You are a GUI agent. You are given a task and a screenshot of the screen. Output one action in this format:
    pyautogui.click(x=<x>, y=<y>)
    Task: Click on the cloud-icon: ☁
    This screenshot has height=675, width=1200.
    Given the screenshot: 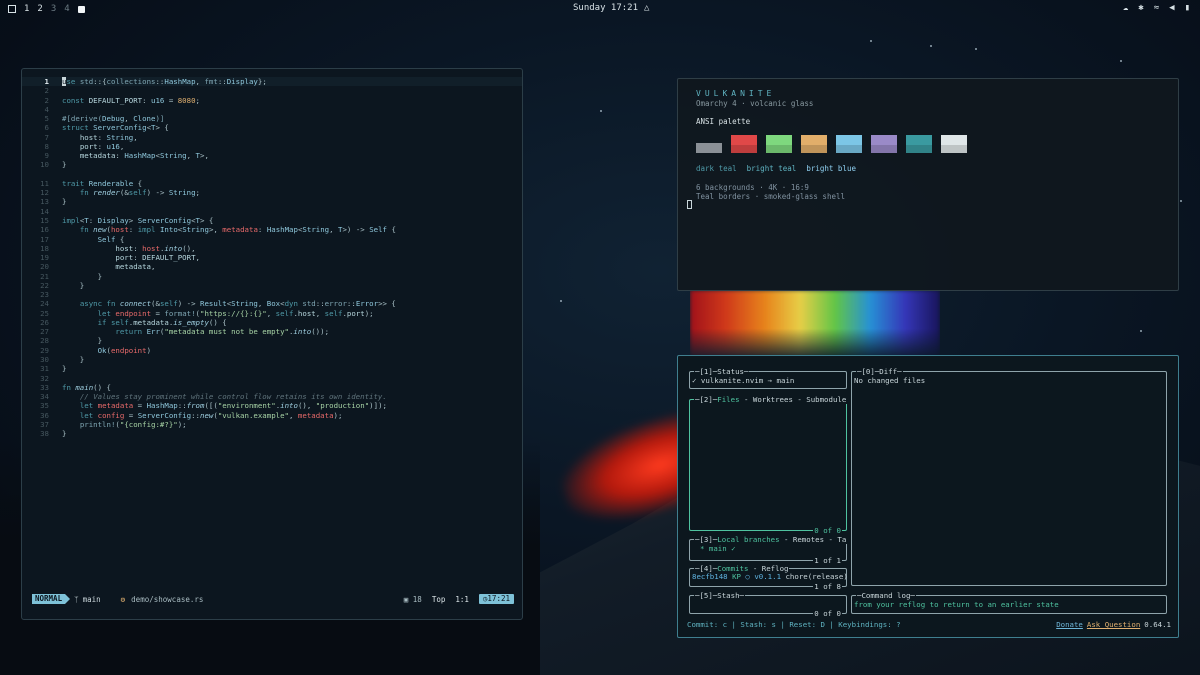 What is the action you would take?
    pyautogui.click(x=1125, y=8)
    